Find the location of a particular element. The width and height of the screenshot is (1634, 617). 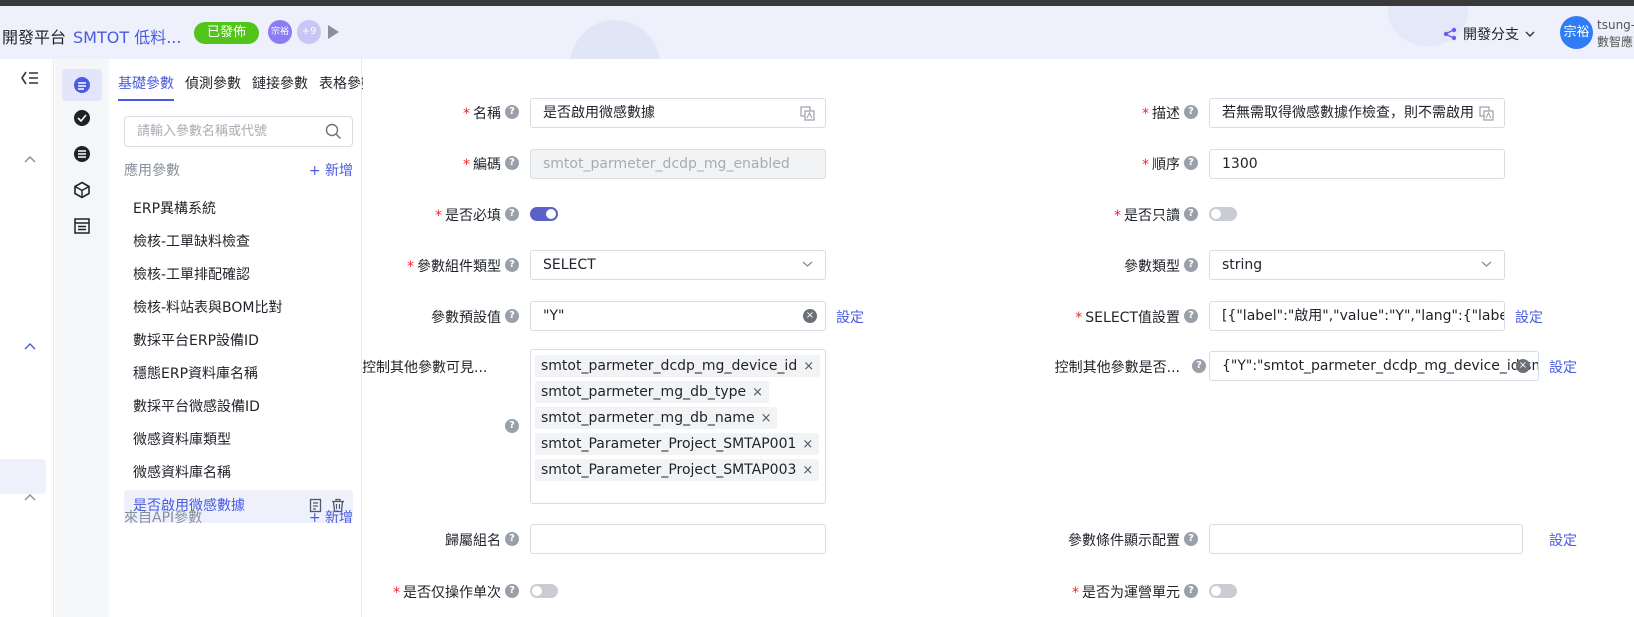

name-field: 是否啟用微感數據 is located at coordinates (678, 113).